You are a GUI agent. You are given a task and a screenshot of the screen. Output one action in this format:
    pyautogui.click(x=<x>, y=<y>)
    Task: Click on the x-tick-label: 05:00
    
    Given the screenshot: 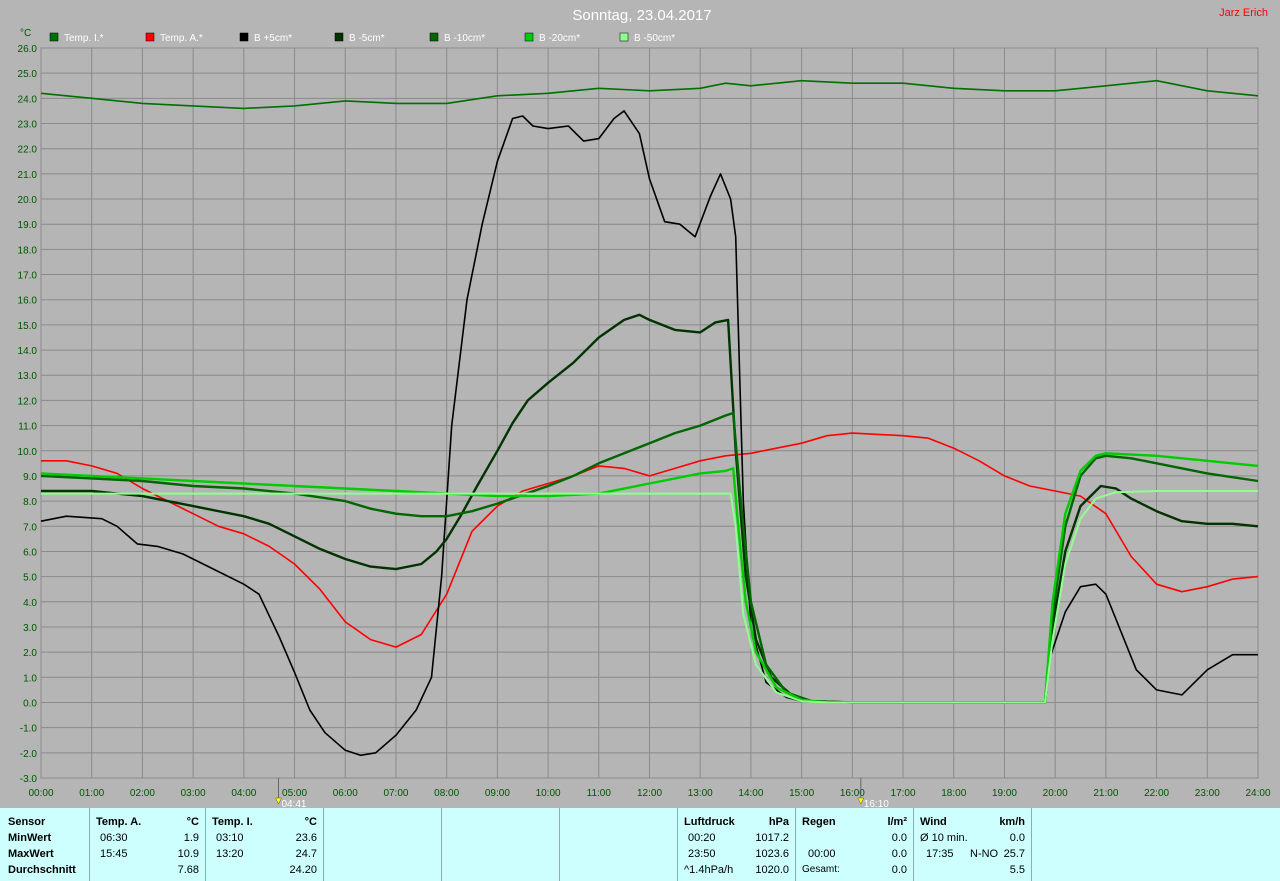 What is the action you would take?
    pyautogui.click(x=294, y=793)
    